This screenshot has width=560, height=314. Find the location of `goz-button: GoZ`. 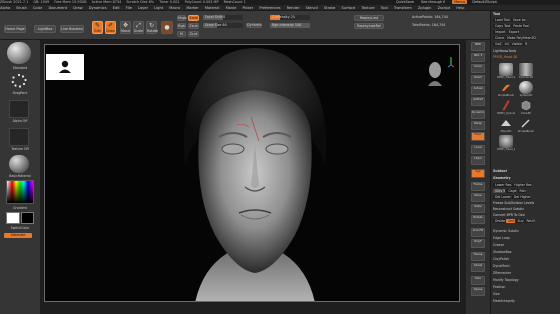

goz-button: GoZ is located at coordinates (497, 44).